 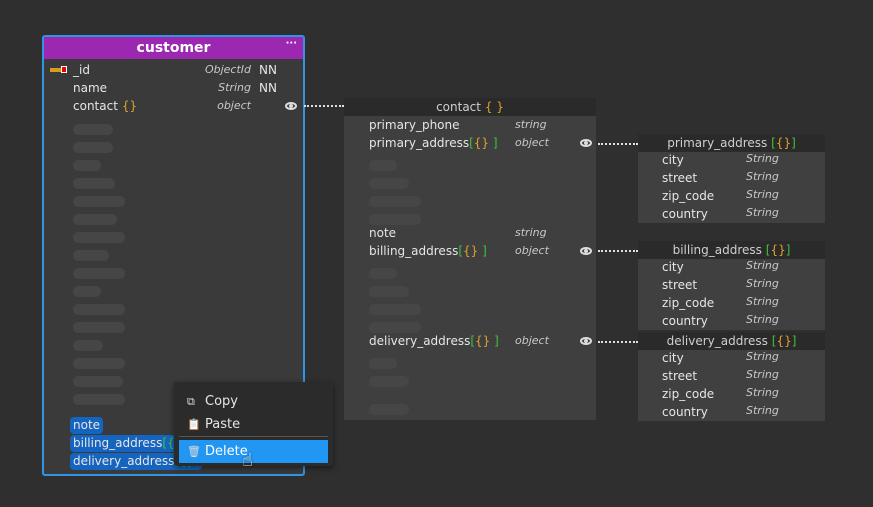 I want to click on copy-icon: ⧉, so click(x=191, y=401).